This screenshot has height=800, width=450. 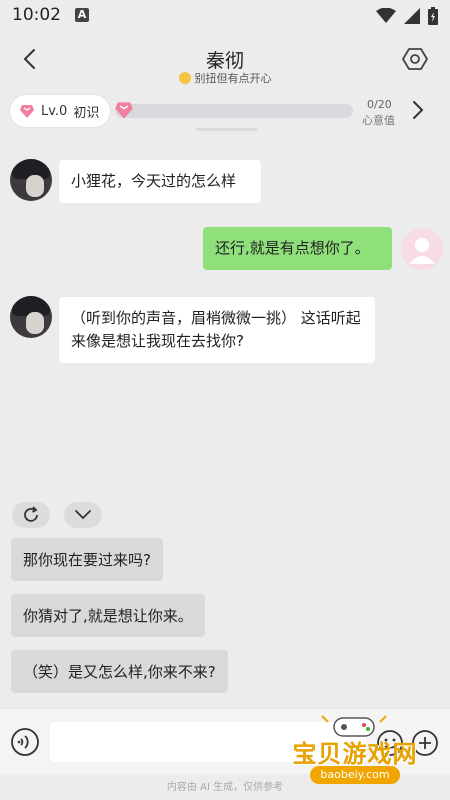 What do you see at coordinates (433, 16) in the screenshot?
I see `battery-icon` at bounding box center [433, 16].